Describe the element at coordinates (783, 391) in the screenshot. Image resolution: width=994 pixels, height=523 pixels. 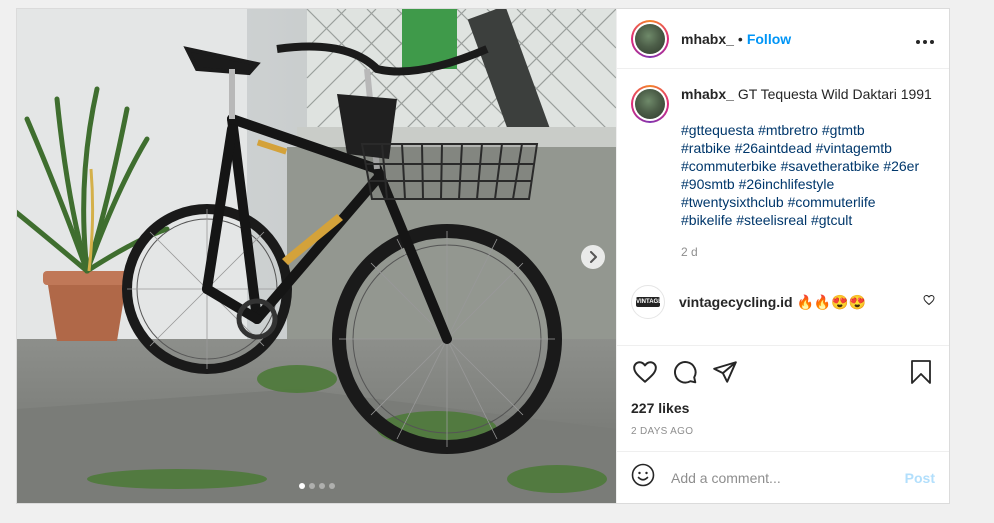
I see `post-actions: 227 likes 2 DAYS AGO` at that location.